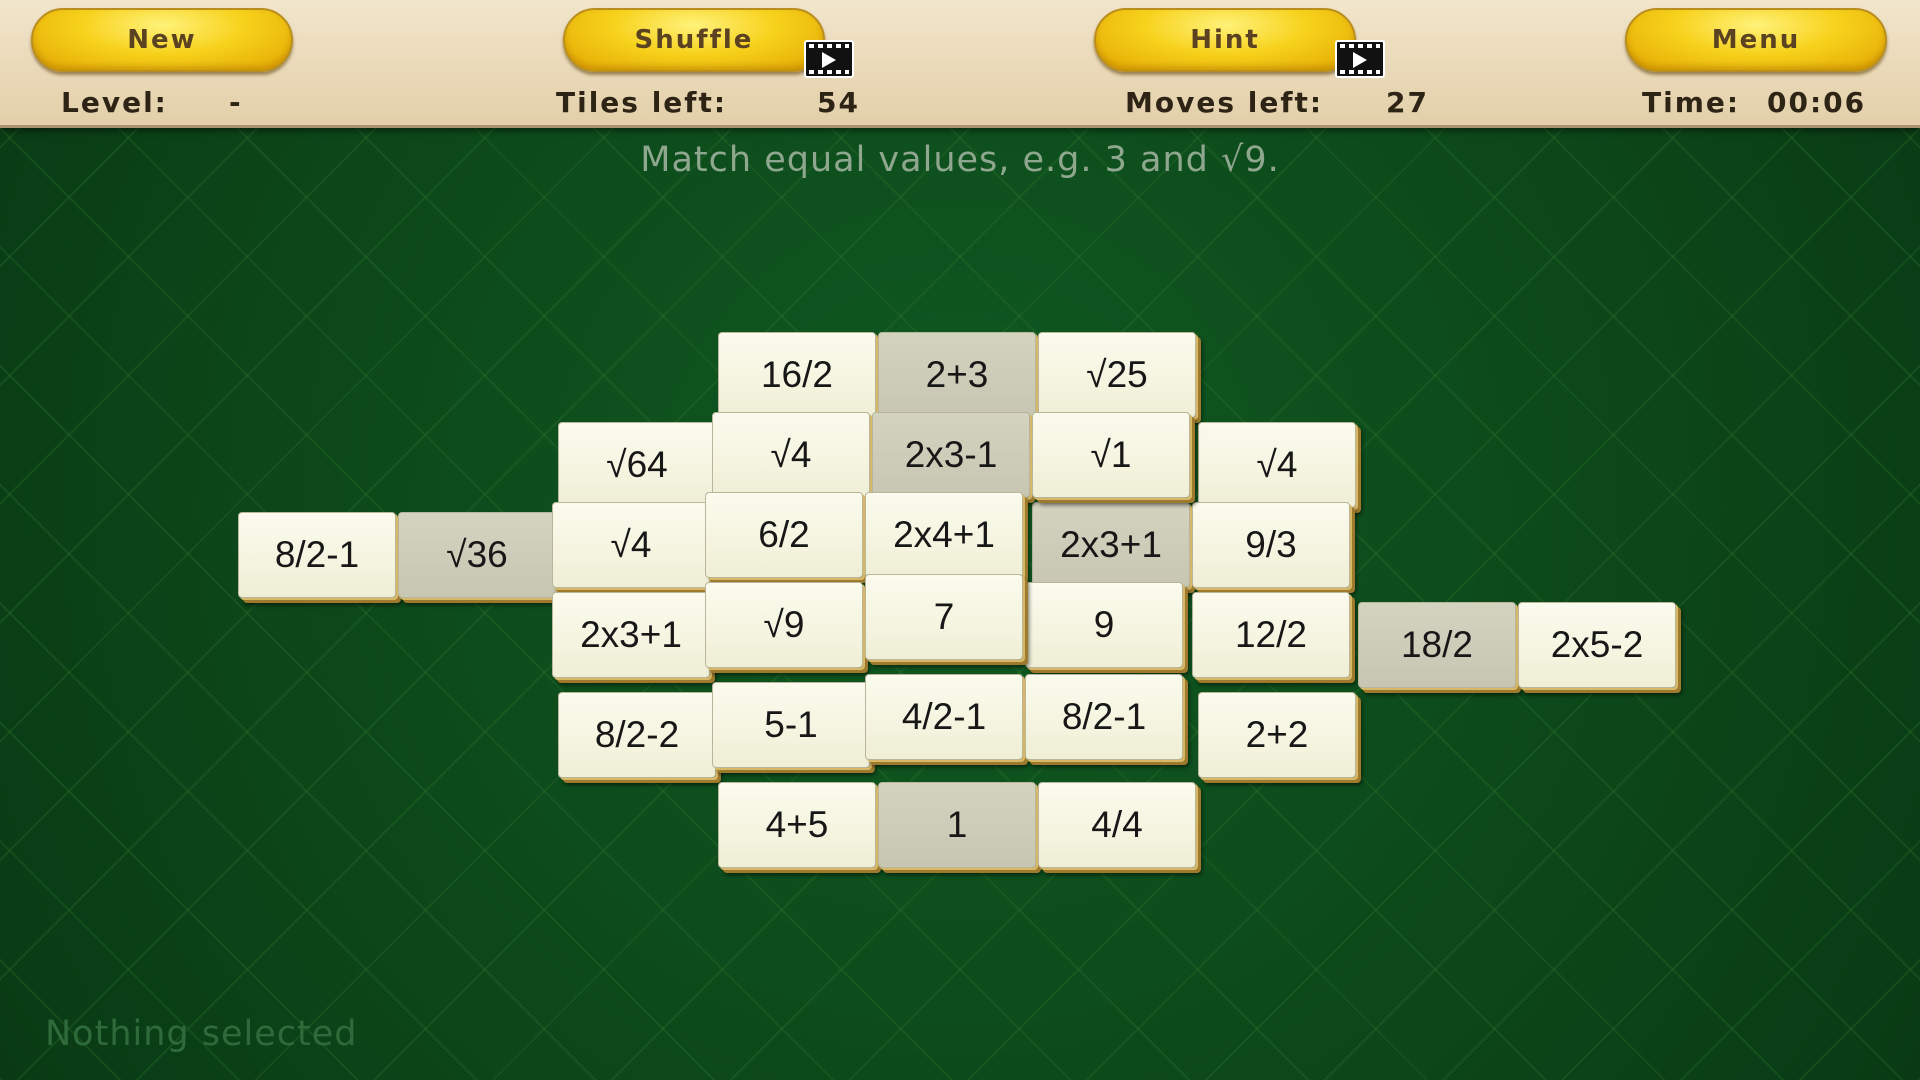  Describe the element at coordinates (1271, 635) in the screenshot. I see `mahjong-tile: 12/2` at that location.